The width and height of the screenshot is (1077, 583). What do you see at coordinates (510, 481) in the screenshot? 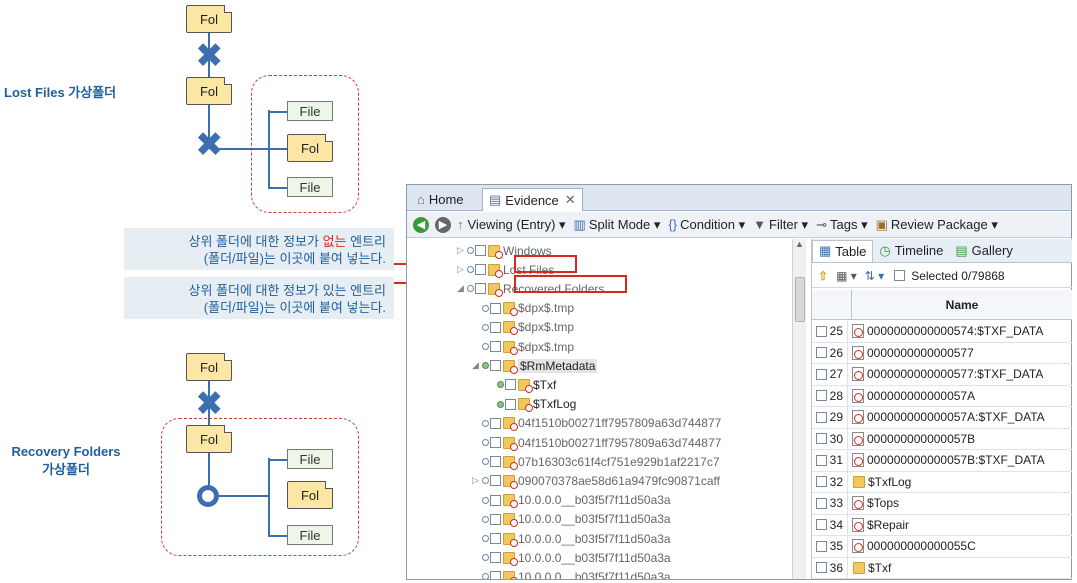
I see `folder-icon` at bounding box center [510, 481].